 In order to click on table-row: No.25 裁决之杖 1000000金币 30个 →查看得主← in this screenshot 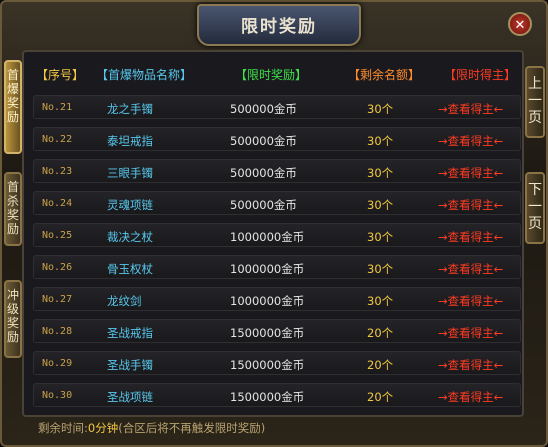, I will do `click(277, 235)`.